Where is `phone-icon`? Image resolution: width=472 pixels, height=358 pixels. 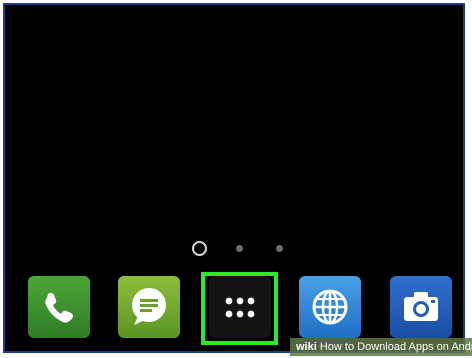
phone-icon is located at coordinates (59, 307).